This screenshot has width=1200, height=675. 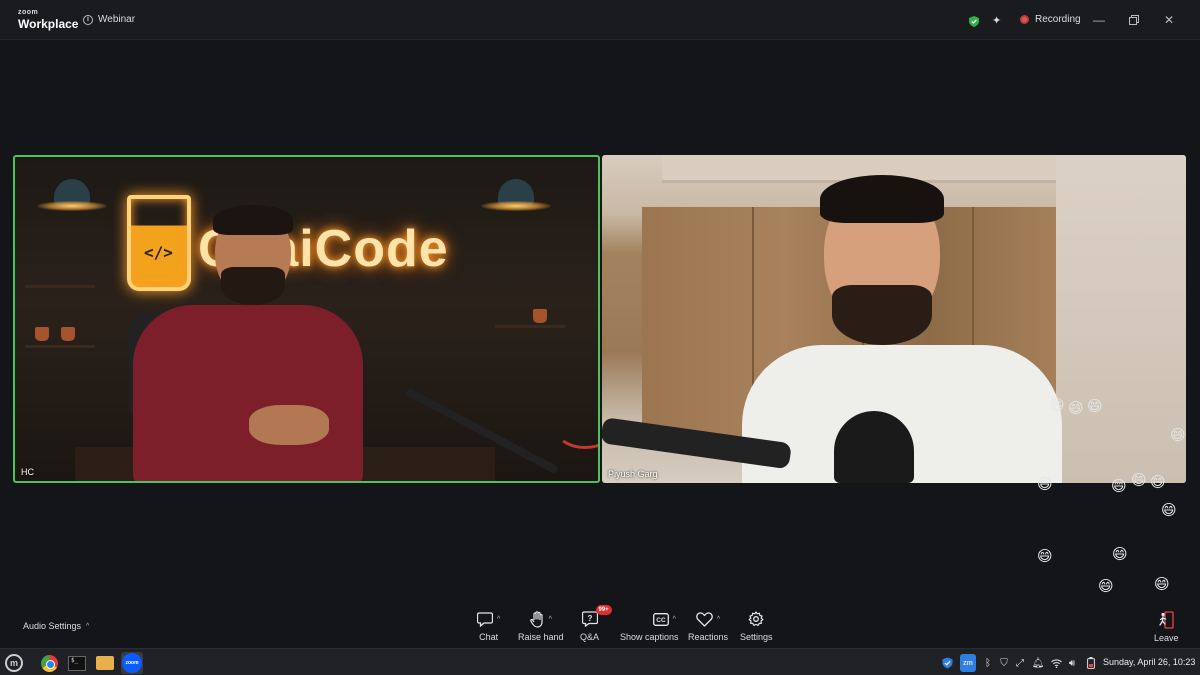 I want to click on show-captions-label: Show captions, so click(x=649, y=637).